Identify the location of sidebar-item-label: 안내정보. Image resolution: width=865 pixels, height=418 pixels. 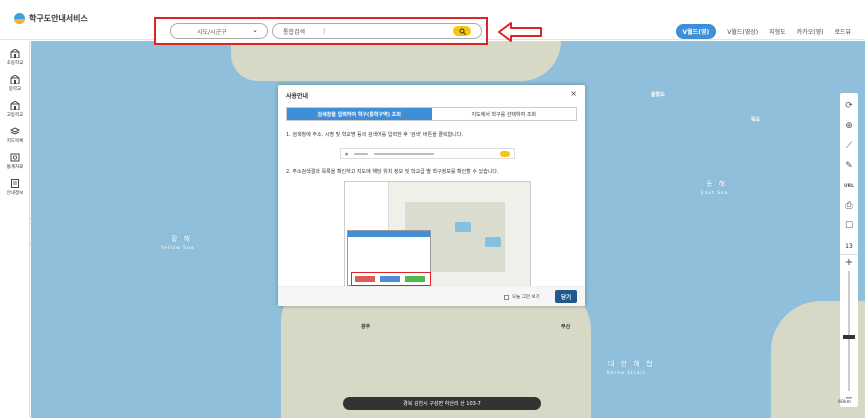
(15, 193).